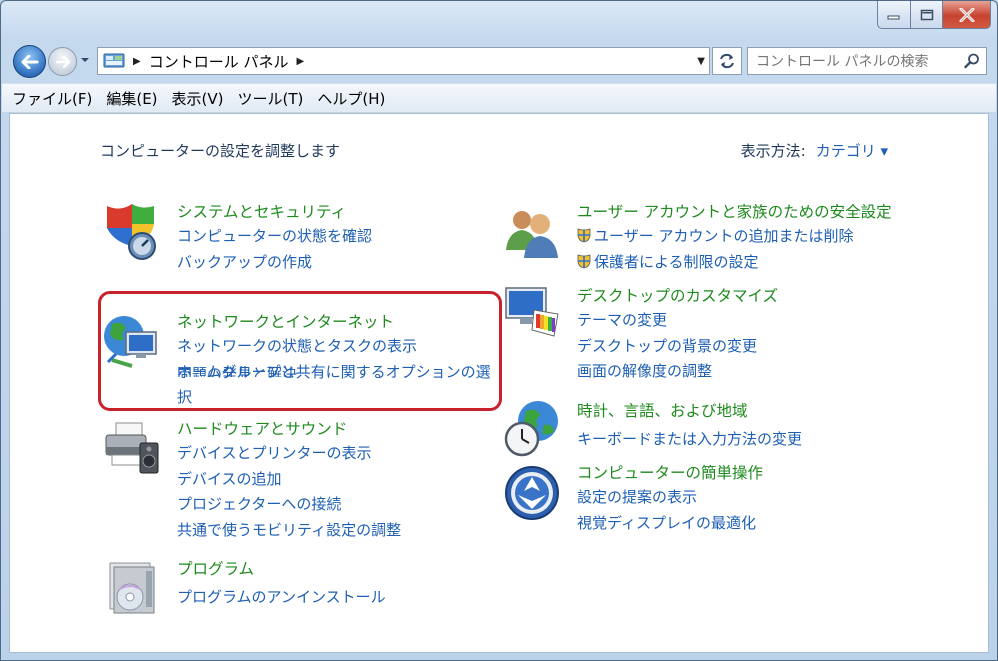 The height and width of the screenshot is (661, 998). Describe the element at coordinates (670, 473) in the screenshot. I see `category-title: コンピューターの簡単操作` at that location.